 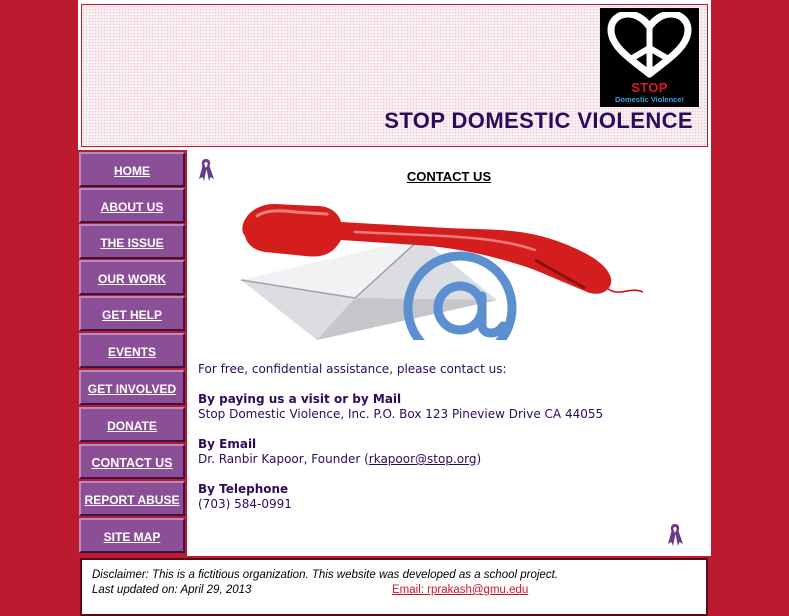 I want to click on logo-heading: STOP, so click(x=649, y=87).